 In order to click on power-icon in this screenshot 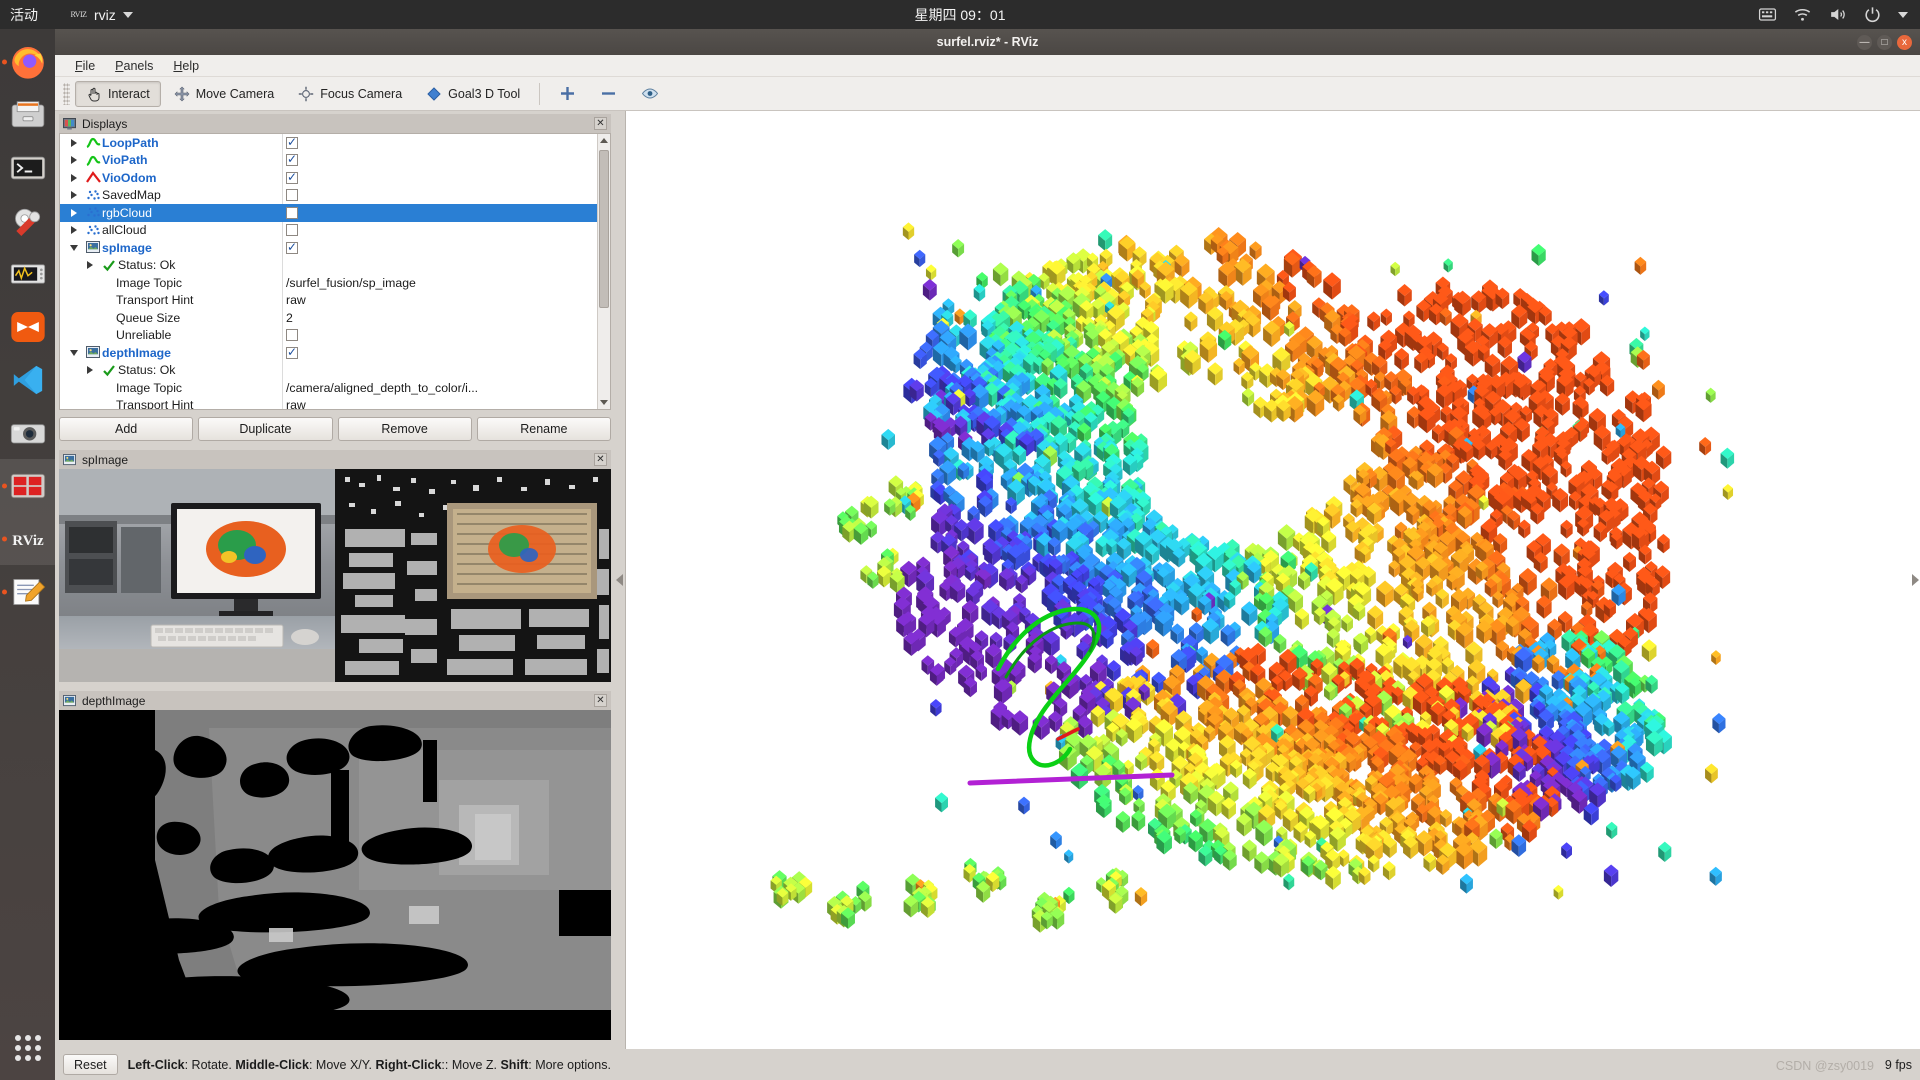, I will do `click(1872, 14)`.